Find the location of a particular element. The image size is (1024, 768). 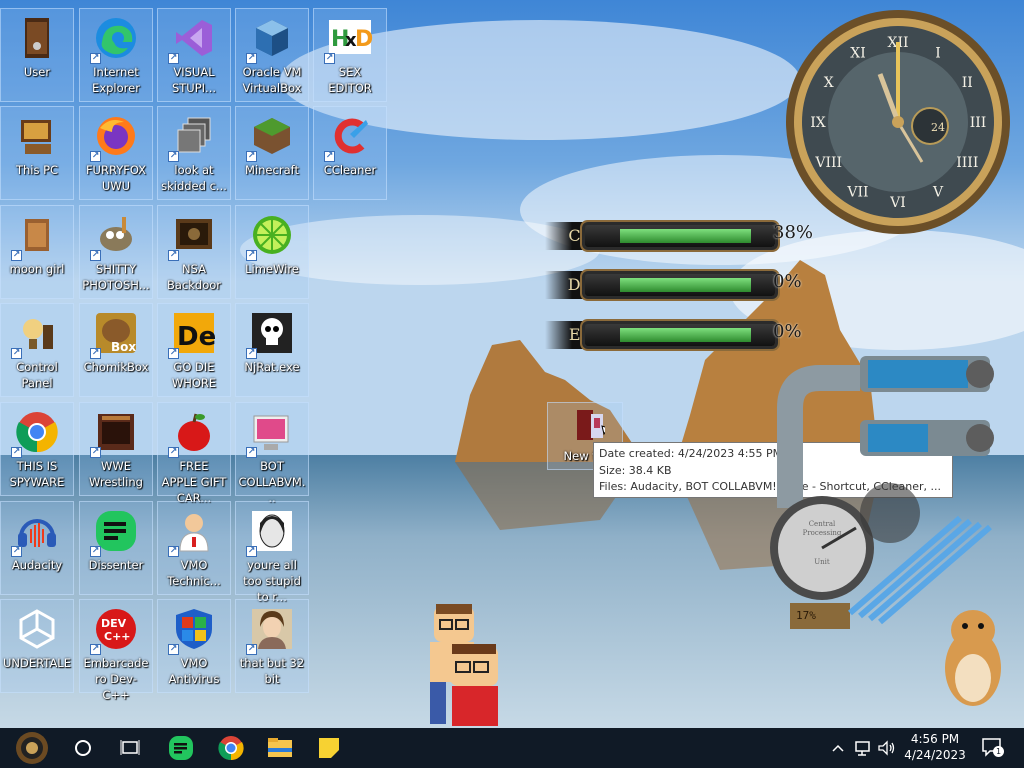

drive-letter: E: is located at coordinates (567, 335).